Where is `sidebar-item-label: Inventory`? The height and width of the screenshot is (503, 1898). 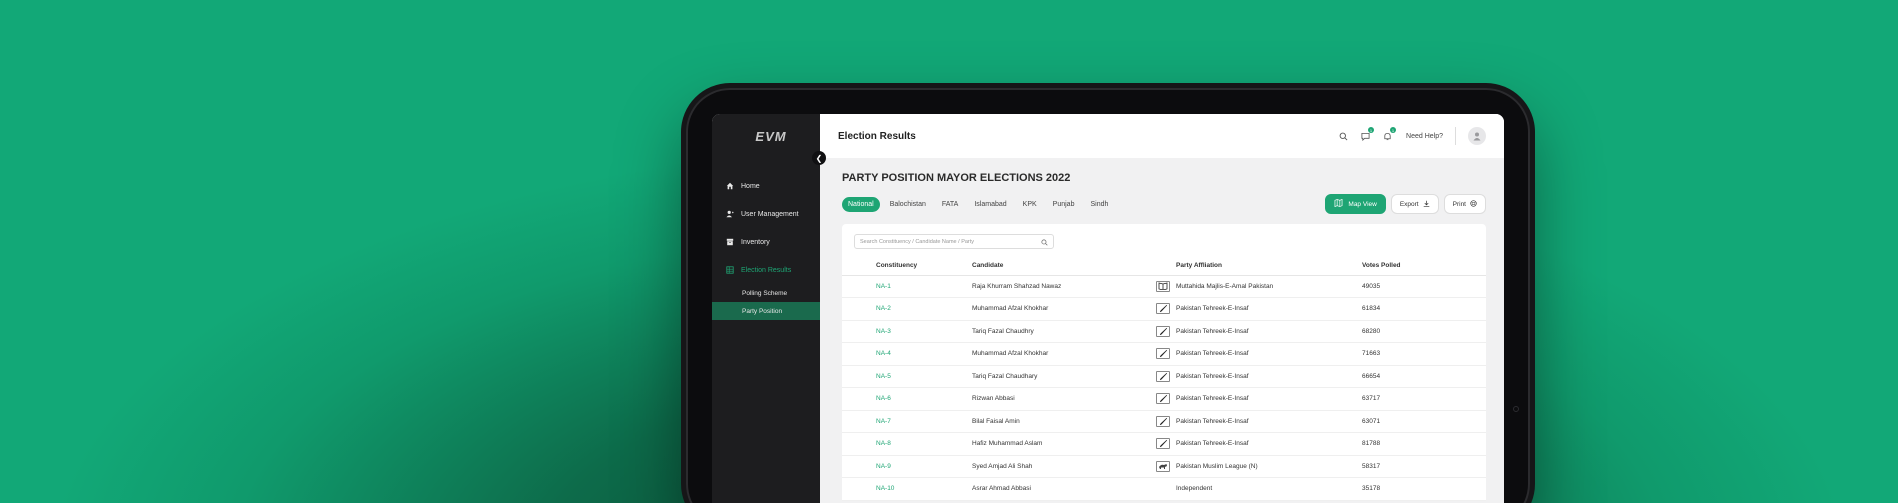 sidebar-item-label: Inventory is located at coordinates (755, 242).